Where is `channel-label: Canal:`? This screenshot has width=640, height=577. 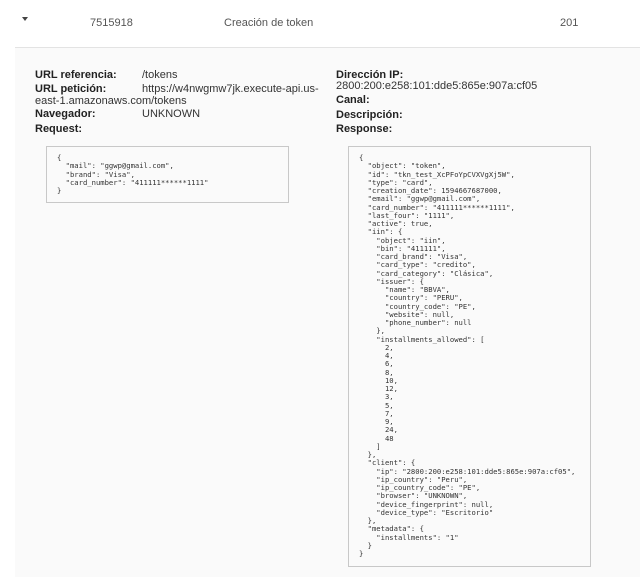
channel-label: Canal: is located at coordinates (353, 100).